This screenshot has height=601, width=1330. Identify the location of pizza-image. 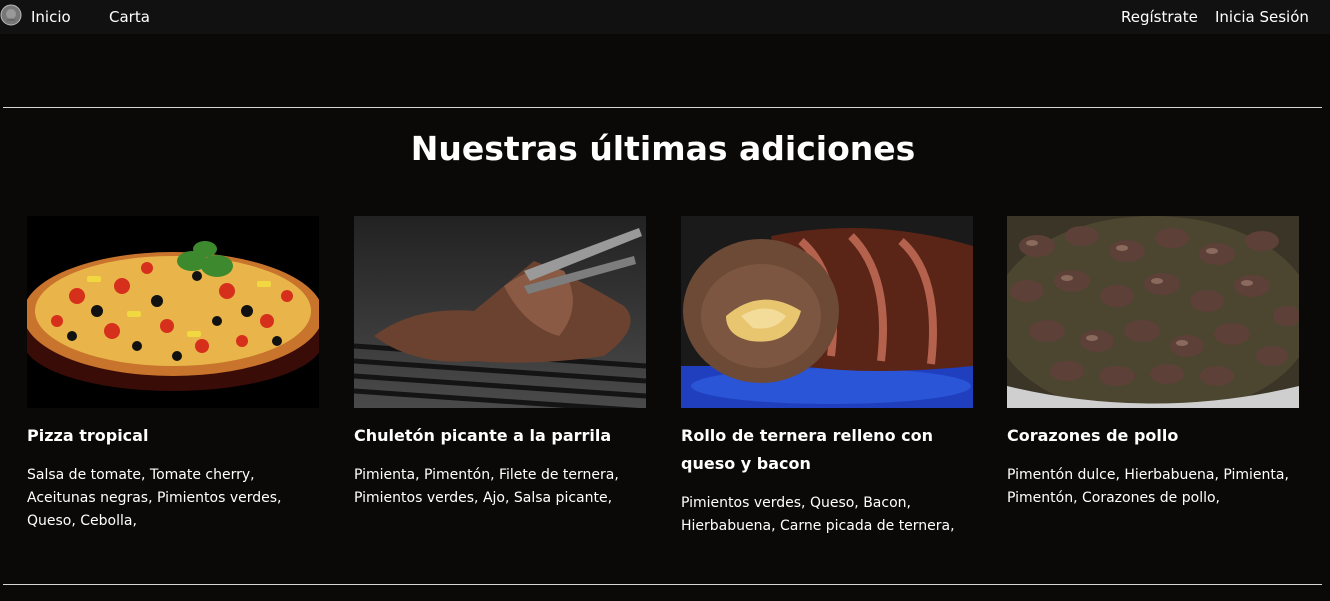
(173, 312).